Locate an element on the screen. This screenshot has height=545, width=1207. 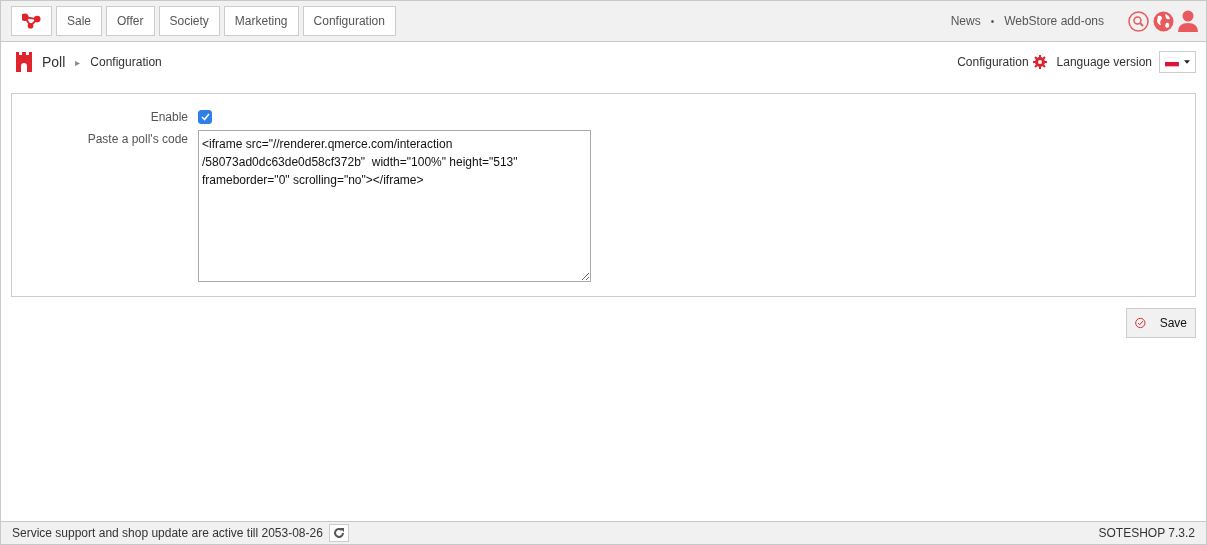
check-circle-icon is located at coordinates (1140, 323).